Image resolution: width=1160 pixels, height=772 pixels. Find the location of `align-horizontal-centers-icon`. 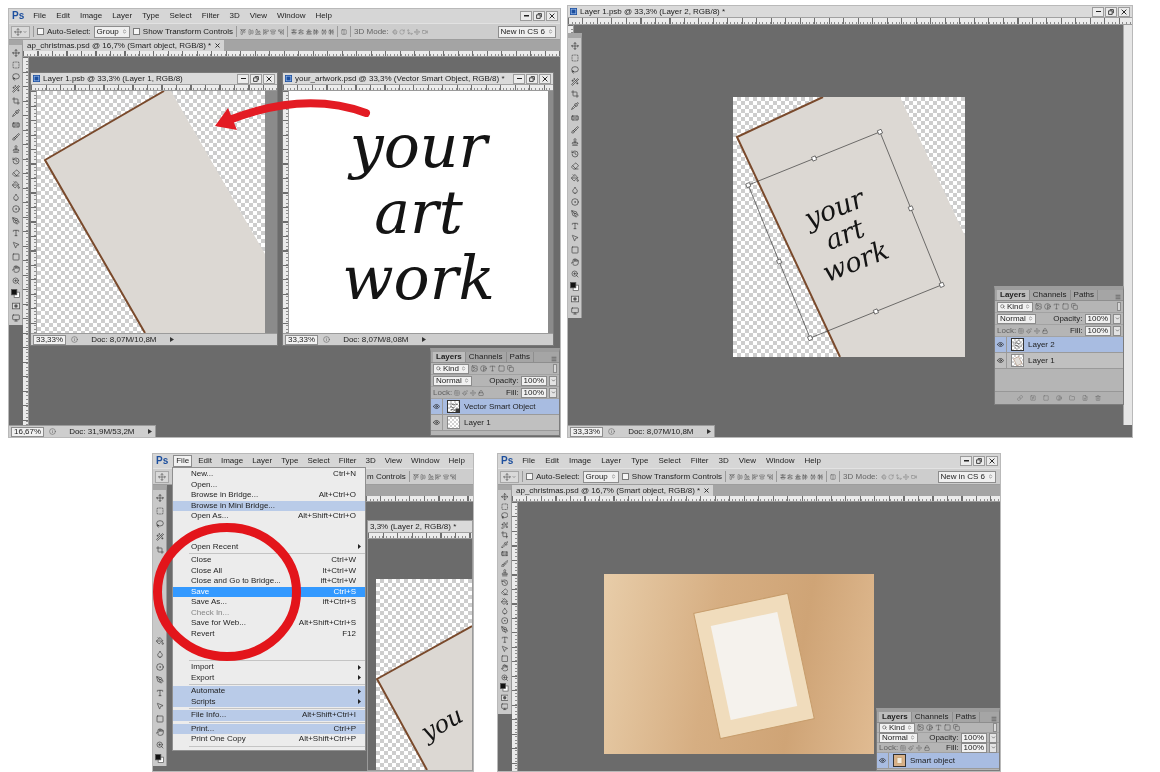

align-horizontal-centers-icon is located at coordinates (445, 476).